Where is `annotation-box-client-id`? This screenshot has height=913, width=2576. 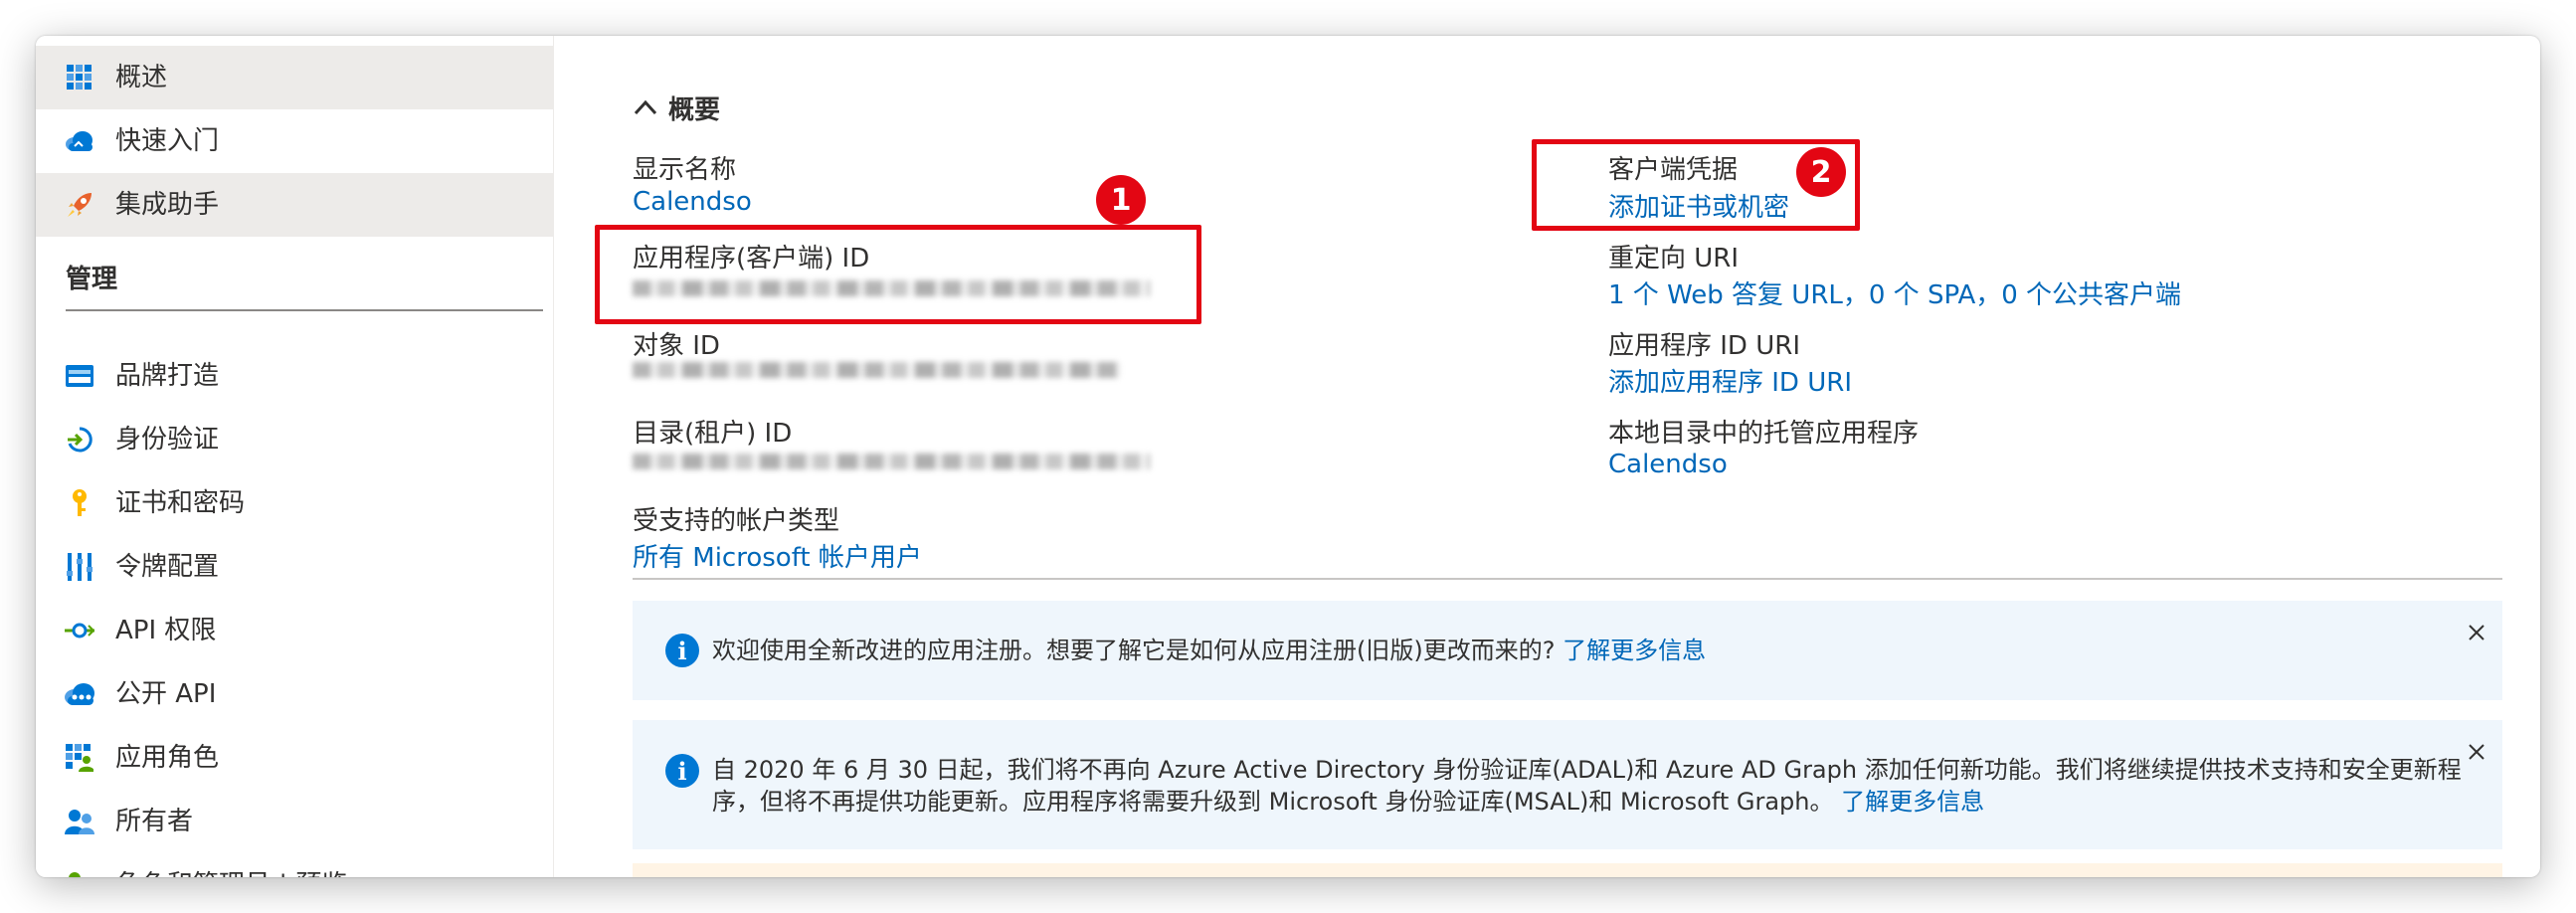 annotation-box-client-id is located at coordinates (898, 274).